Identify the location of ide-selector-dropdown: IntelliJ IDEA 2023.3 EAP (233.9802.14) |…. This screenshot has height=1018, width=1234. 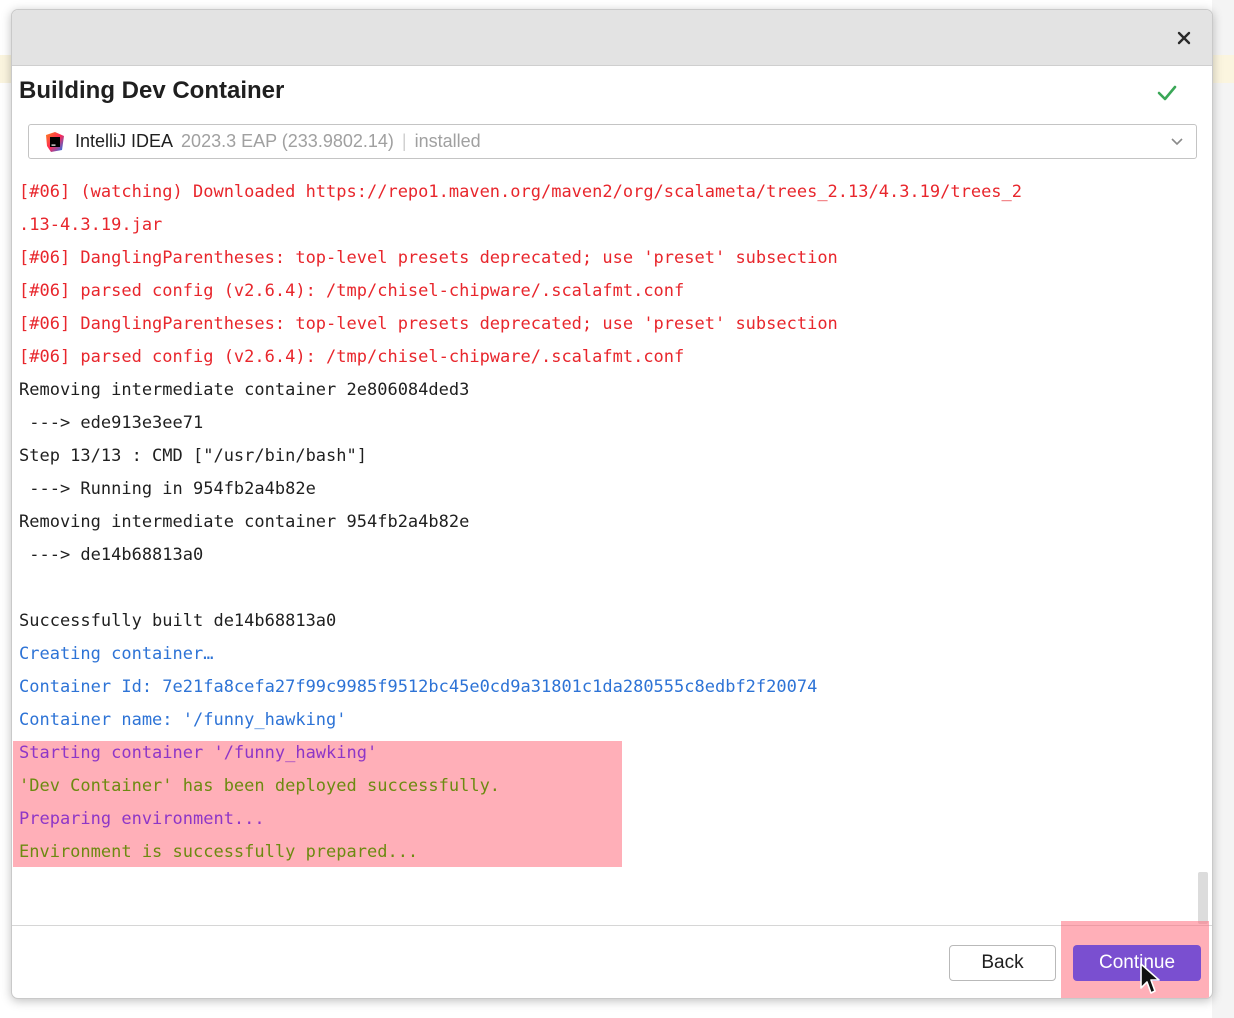
(612, 141).